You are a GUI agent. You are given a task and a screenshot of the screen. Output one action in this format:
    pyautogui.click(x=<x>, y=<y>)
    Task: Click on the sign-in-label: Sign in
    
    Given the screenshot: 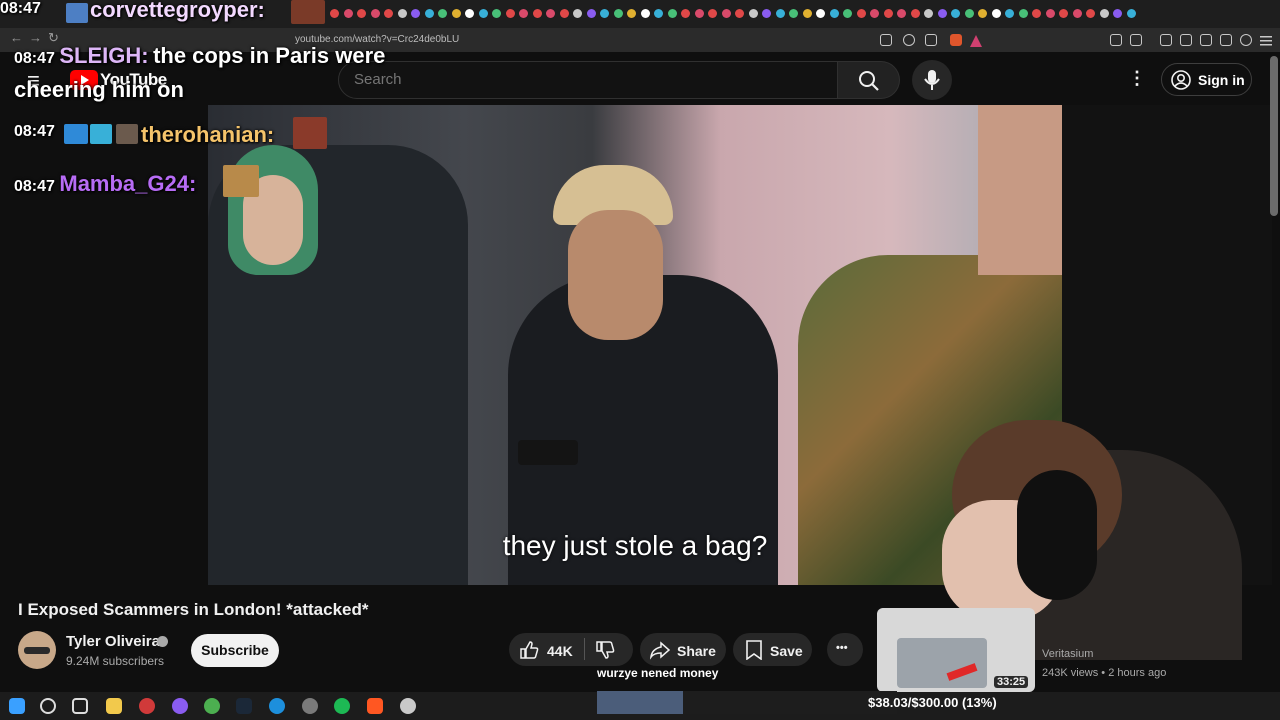 What is the action you would take?
    pyautogui.click(x=1221, y=80)
    